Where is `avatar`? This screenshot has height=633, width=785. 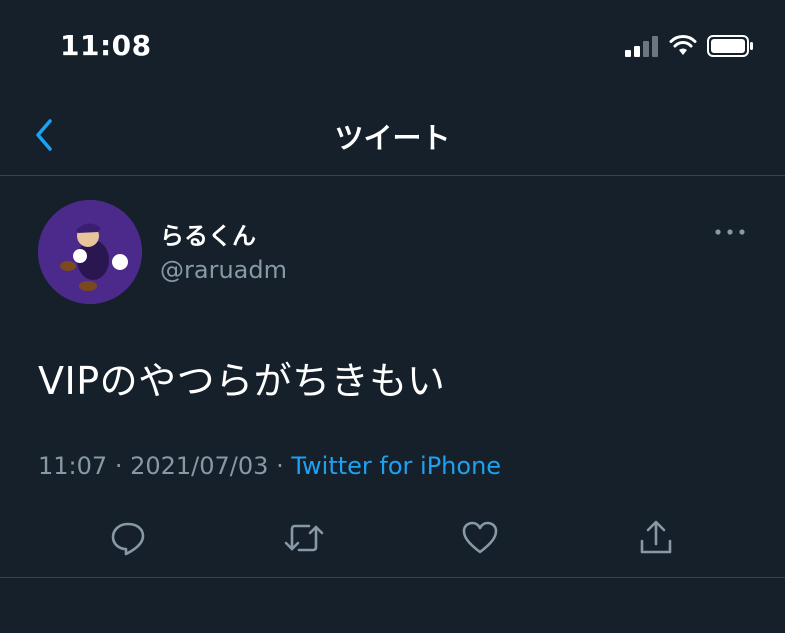
avatar is located at coordinates (90, 252).